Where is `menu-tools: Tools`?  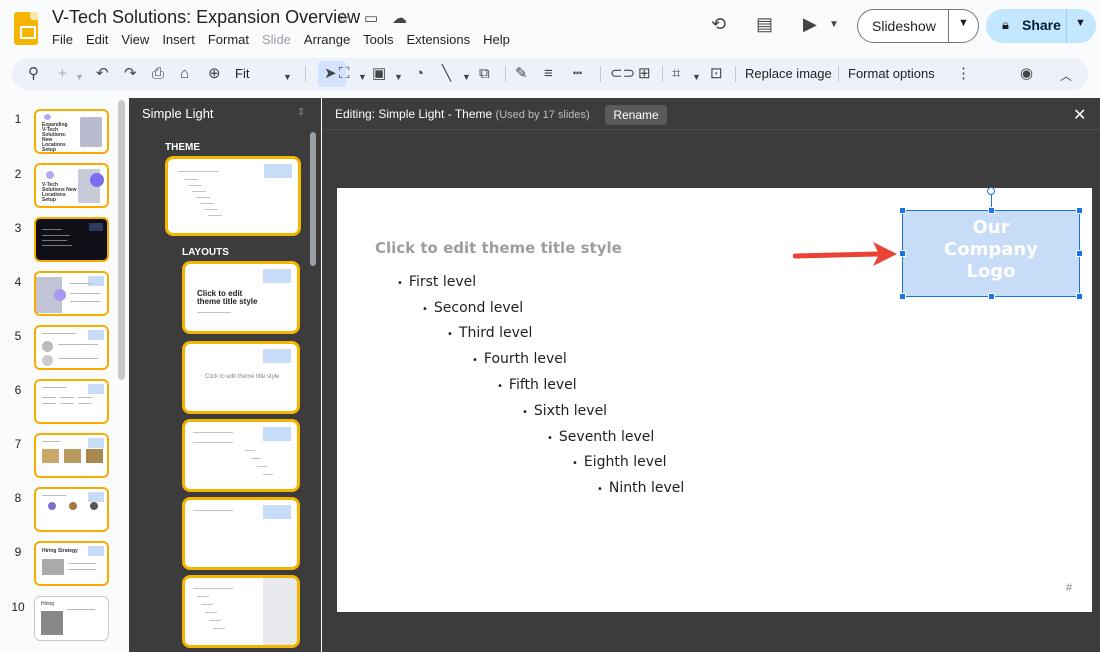 menu-tools: Tools is located at coordinates (378, 39).